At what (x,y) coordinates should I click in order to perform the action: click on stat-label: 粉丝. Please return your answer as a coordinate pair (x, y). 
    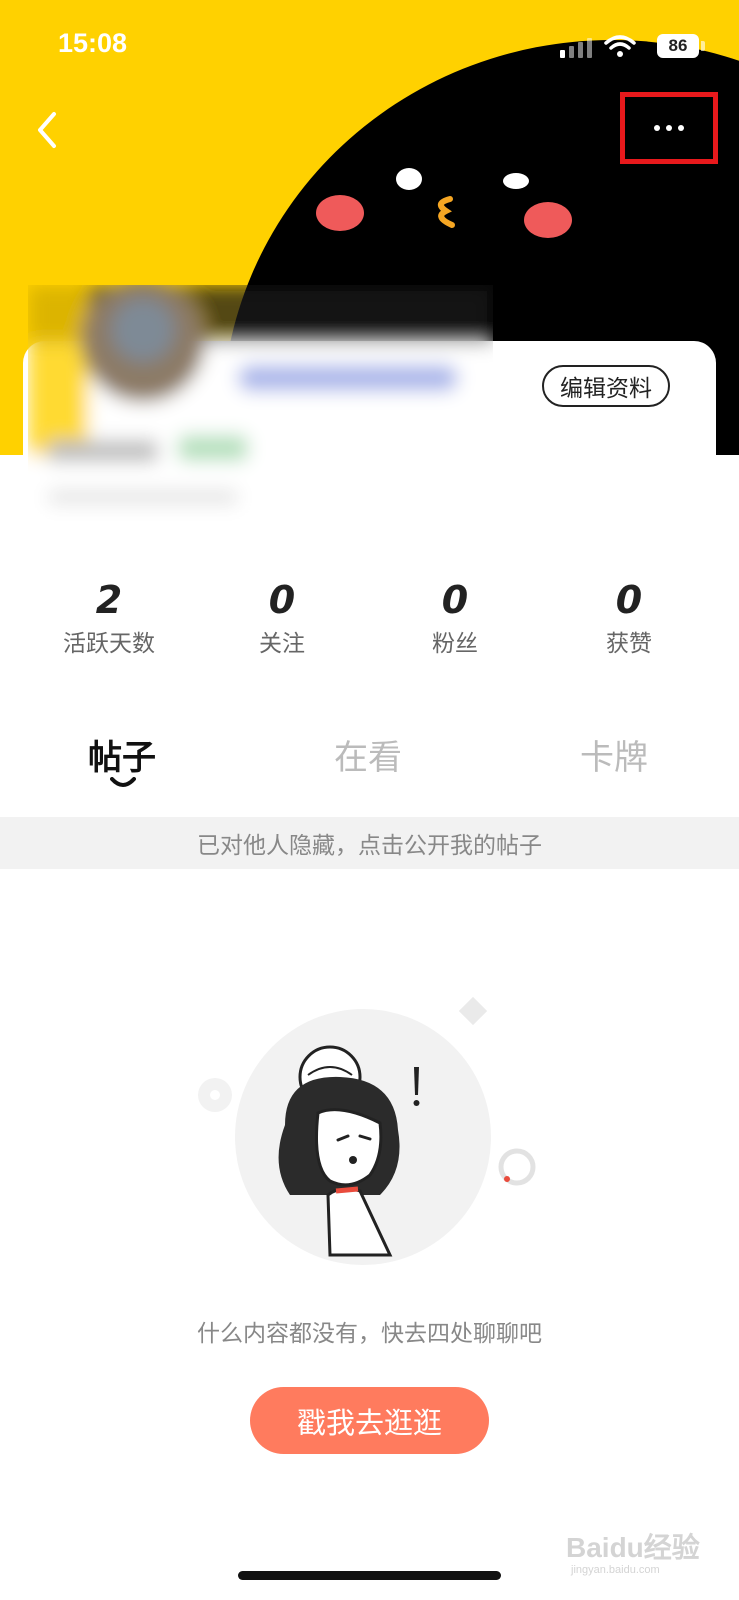
    Looking at the image, I should click on (455, 644).